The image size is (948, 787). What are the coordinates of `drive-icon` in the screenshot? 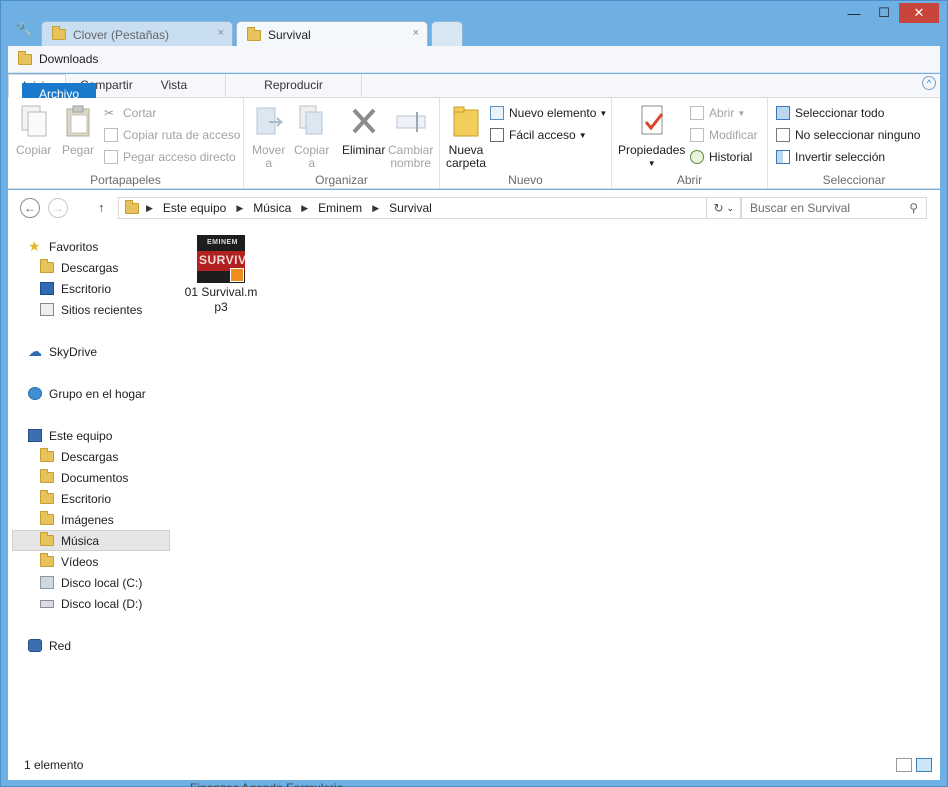 It's located at (47, 582).